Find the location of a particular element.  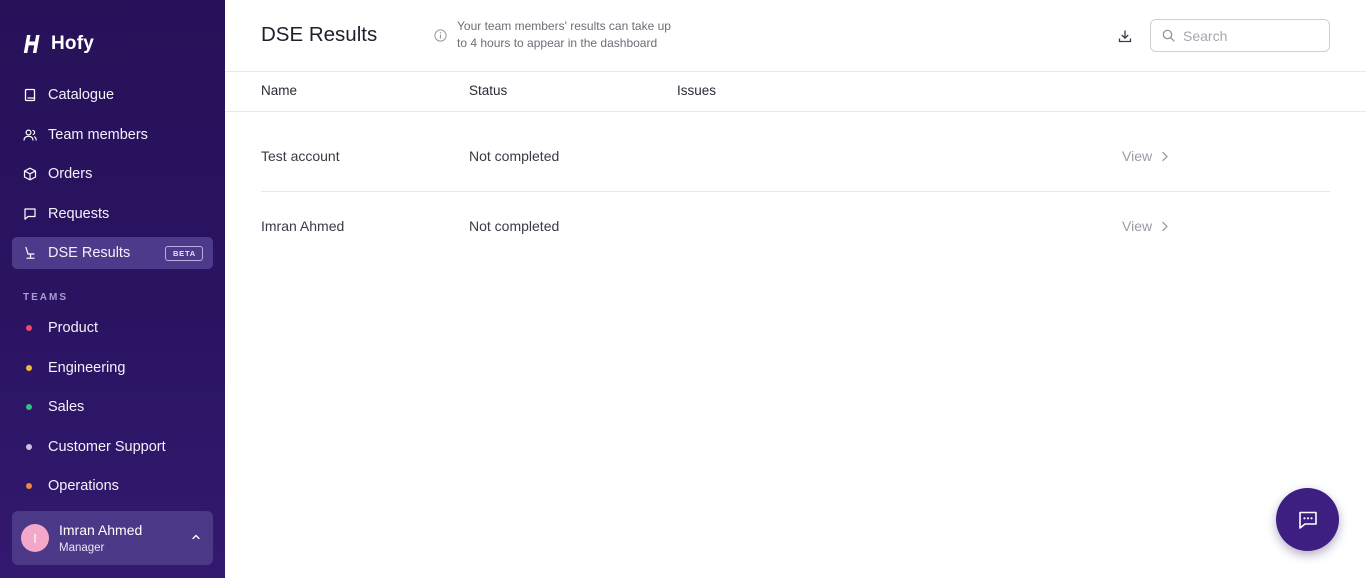

message-icon is located at coordinates (30, 214).